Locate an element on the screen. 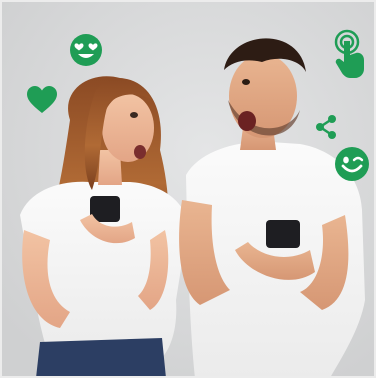  wink-icon is located at coordinates (352, 164).